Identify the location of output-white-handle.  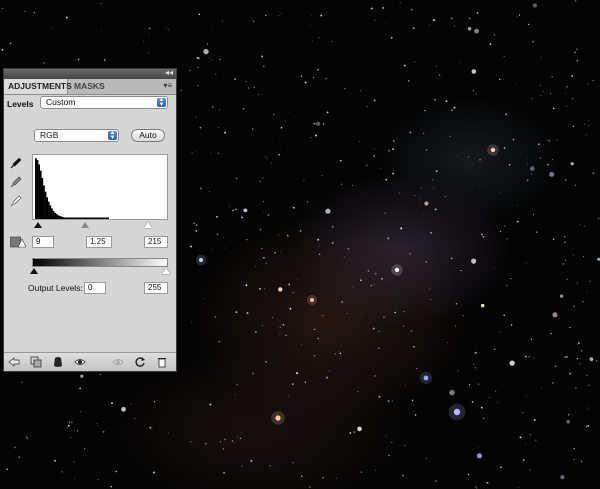
(166, 271).